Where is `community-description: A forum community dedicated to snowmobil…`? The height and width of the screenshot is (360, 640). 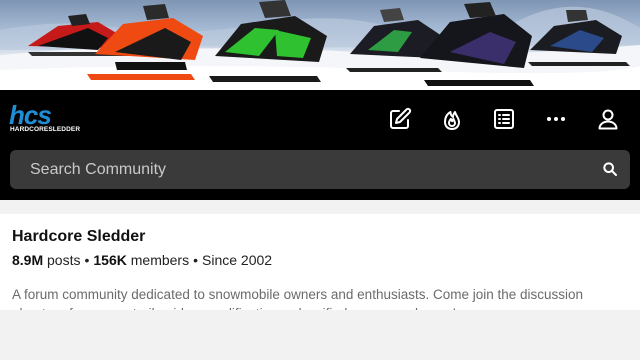 community-description: A forum community dedicated to snowmobil… is located at coordinates (298, 298).